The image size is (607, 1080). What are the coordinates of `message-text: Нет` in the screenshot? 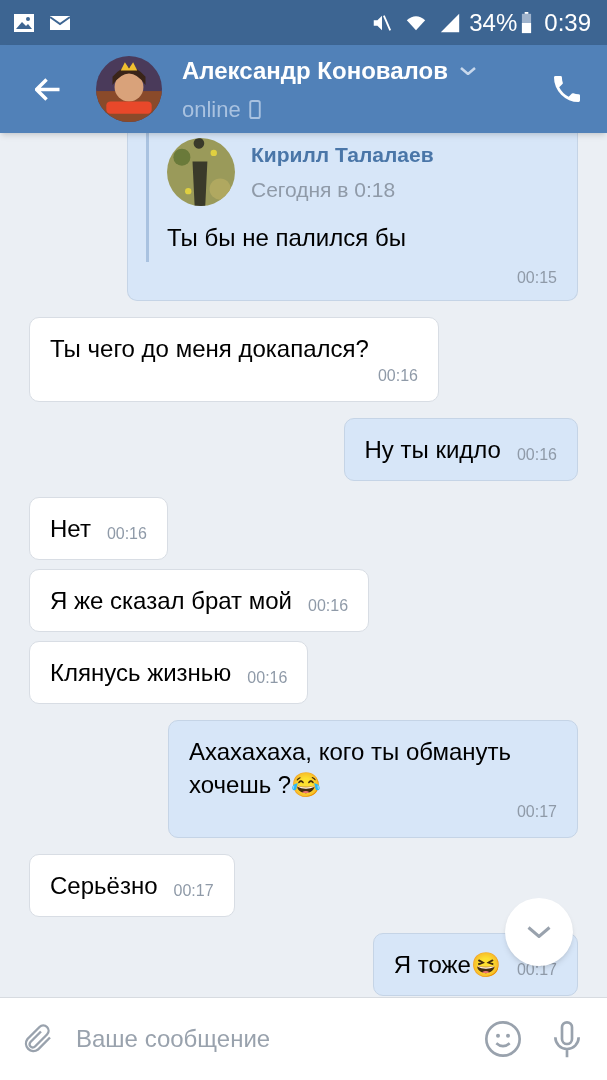 It's located at (70, 529).